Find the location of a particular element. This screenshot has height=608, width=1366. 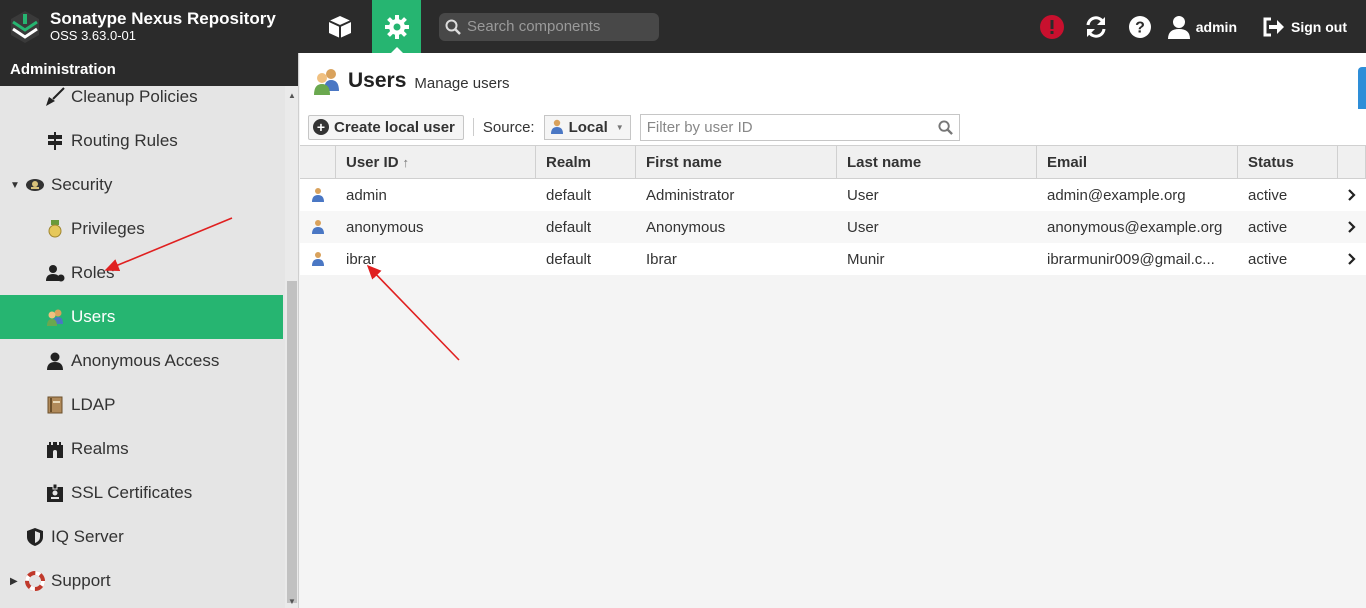

sidebar-item-label: Realms is located at coordinates (100, 448).